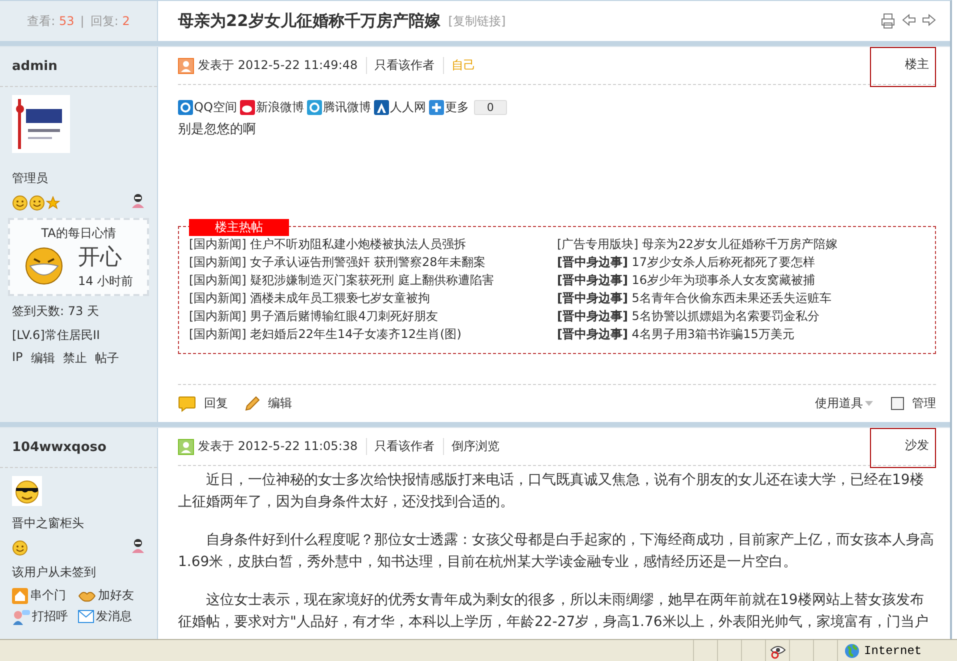  Describe the element at coordinates (207, 107) in the screenshot. I see `share-link: QQ空间` at that location.